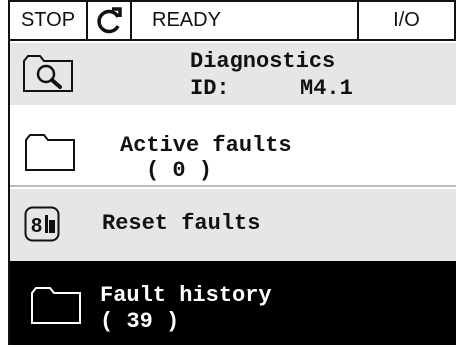 This screenshot has width=462, height=347. I want to click on stop-status: STOP, so click(49, 20).